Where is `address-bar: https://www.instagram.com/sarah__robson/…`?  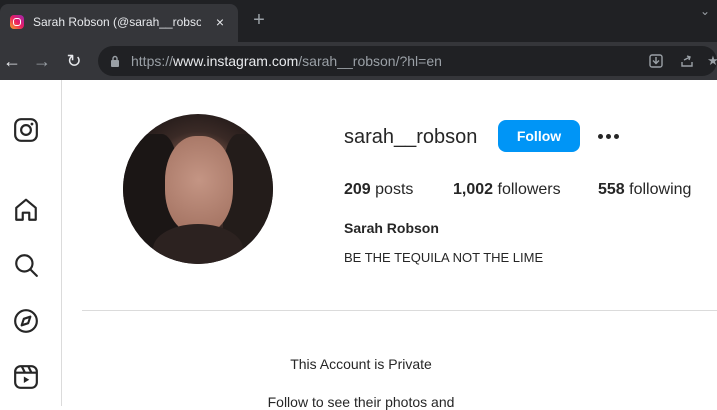 address-bar: https://www.instagram.com/sarah__robson/… is located at coordinates (407, 61).